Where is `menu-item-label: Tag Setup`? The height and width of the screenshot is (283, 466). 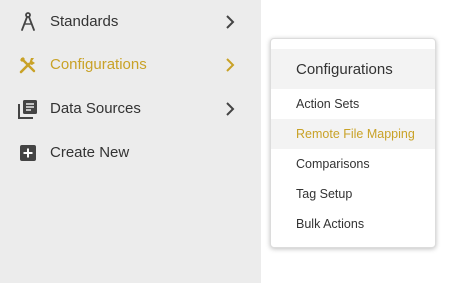
menu-item-label: Tag Setup is located at coordinates (324, 194).